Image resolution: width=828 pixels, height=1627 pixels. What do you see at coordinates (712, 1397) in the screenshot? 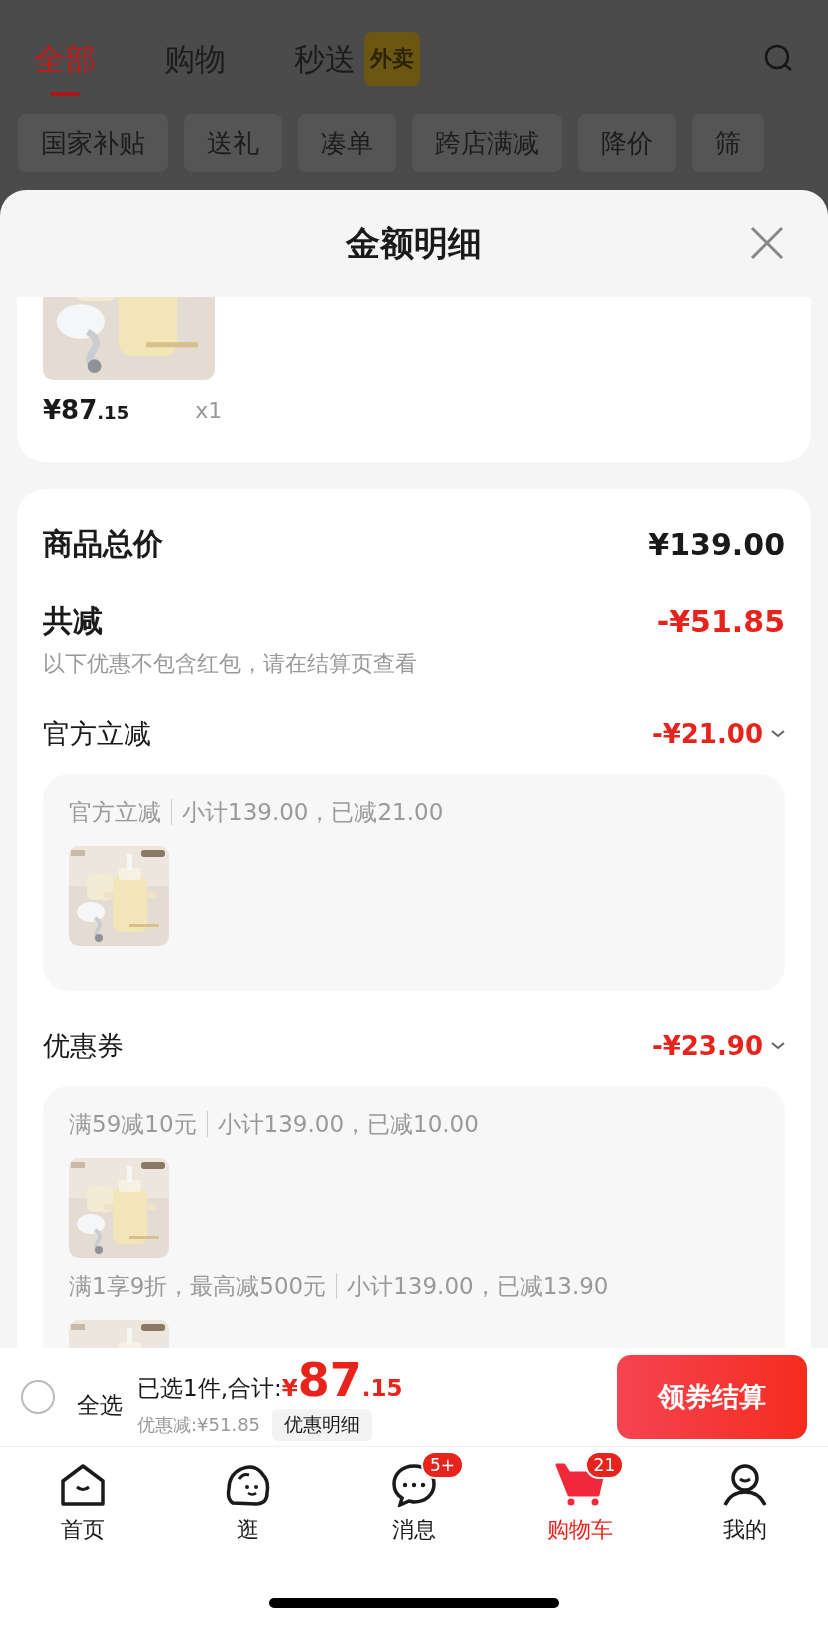
I see `checkout-button: 领券结算` at bounding box center [712, 1397].